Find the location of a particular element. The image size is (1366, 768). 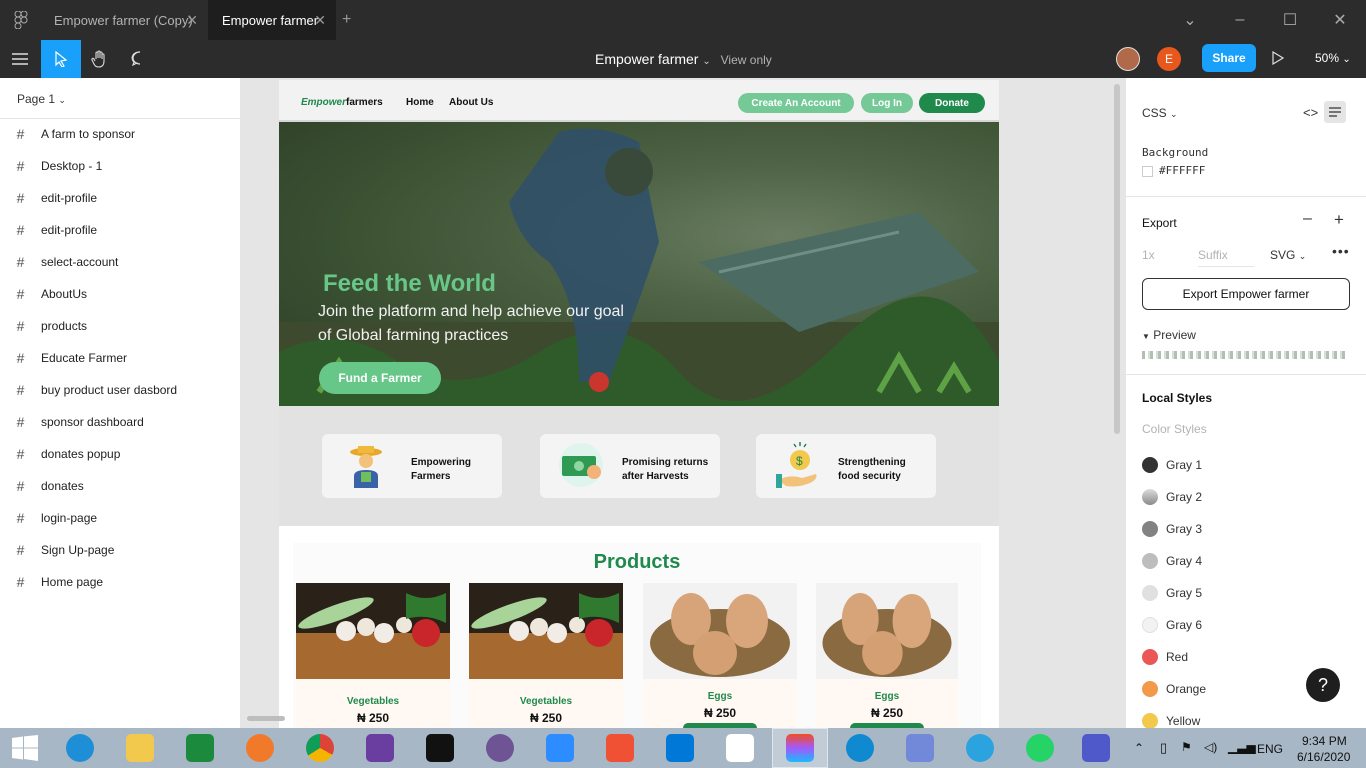

internet-explorer-icon is located at coordinates (80, 748).